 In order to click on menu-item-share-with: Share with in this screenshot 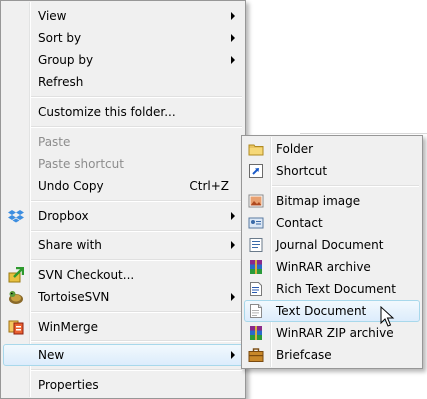, I will do `click(123, 245)`.